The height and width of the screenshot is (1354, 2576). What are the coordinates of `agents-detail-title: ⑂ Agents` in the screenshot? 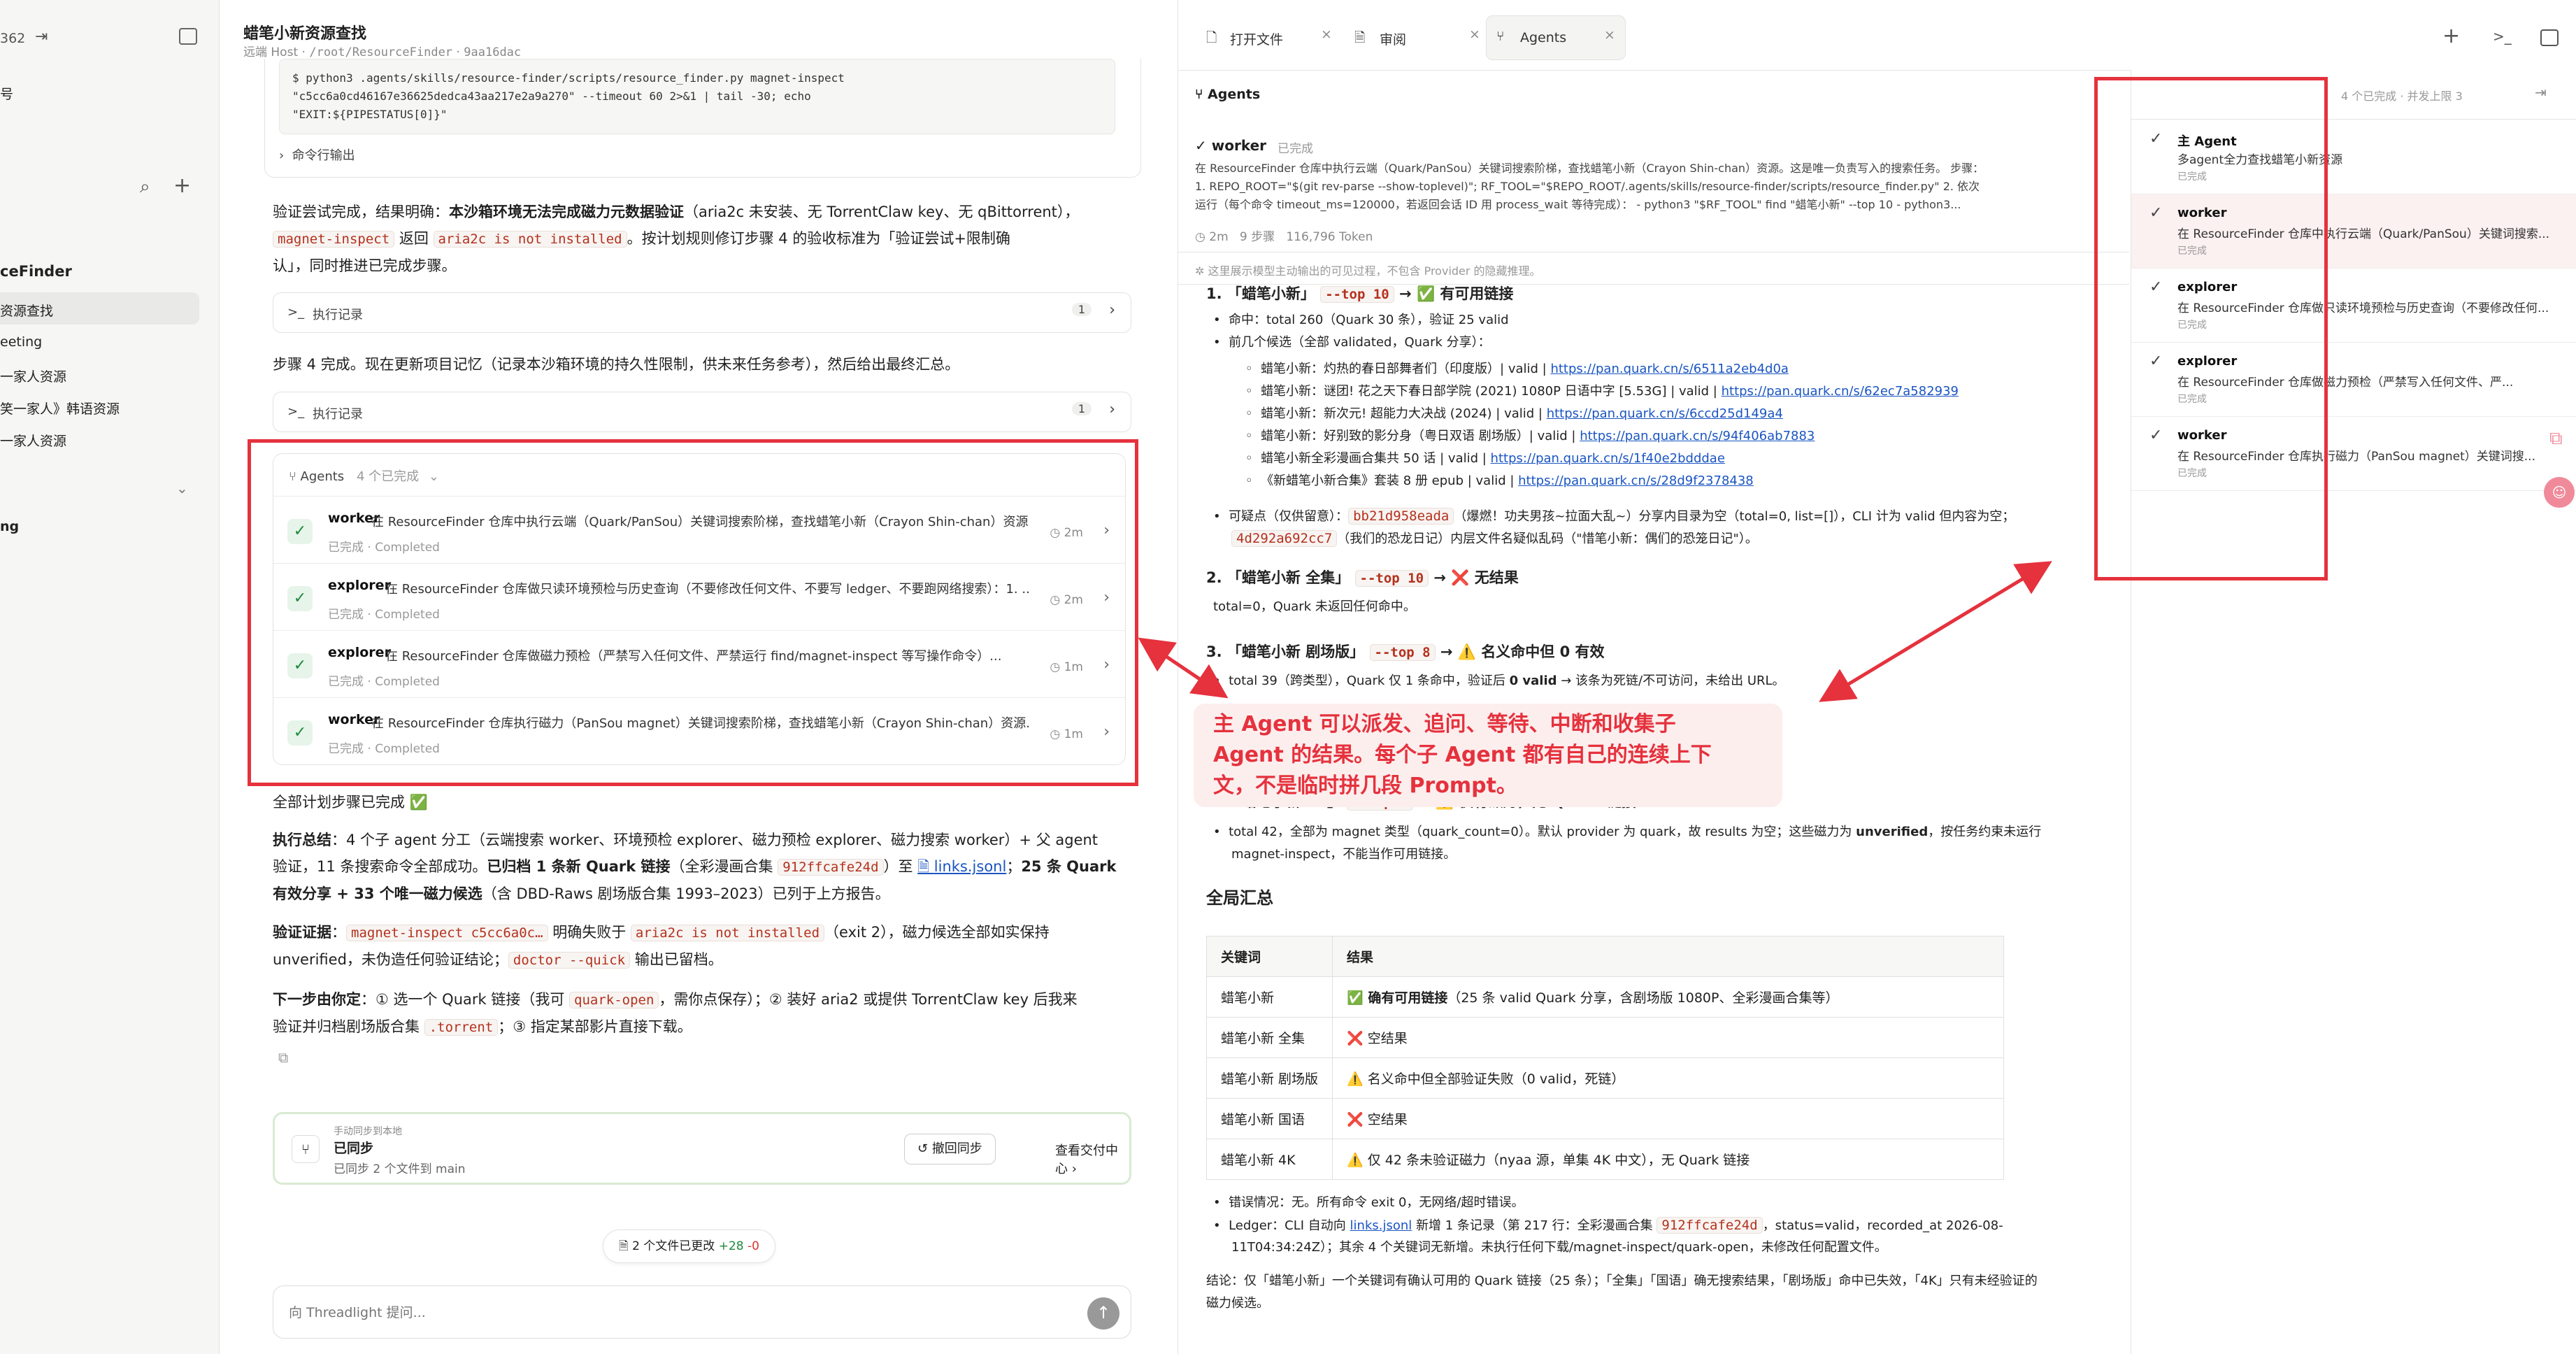 It's located at (1228, 94).